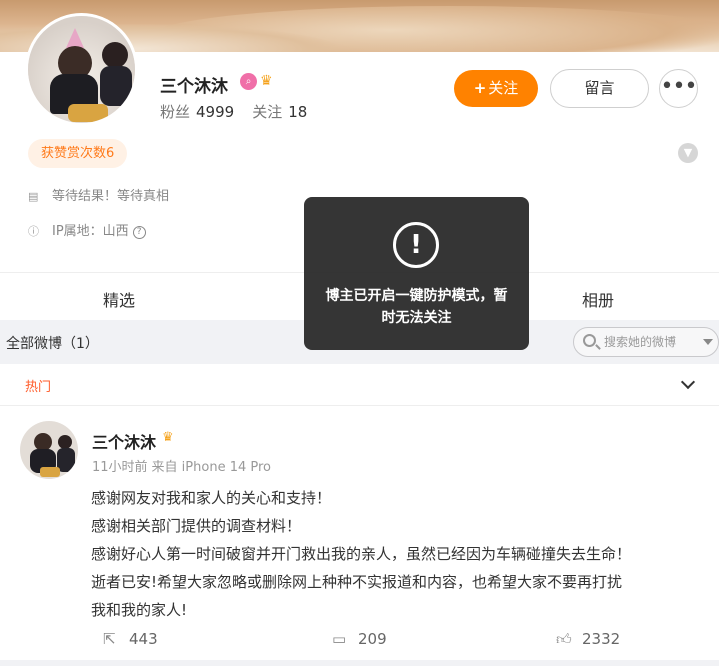  What do you see at coordinates (211, 498) in the screenshot?
I see `post-line: 感谢网友对我和家人的关心和支持！` at bounding box center [211, 498].